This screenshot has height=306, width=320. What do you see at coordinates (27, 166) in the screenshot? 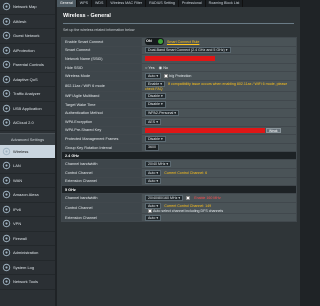
I see `sidebar-item-lan: LAN` at bounding box center [27, 166].